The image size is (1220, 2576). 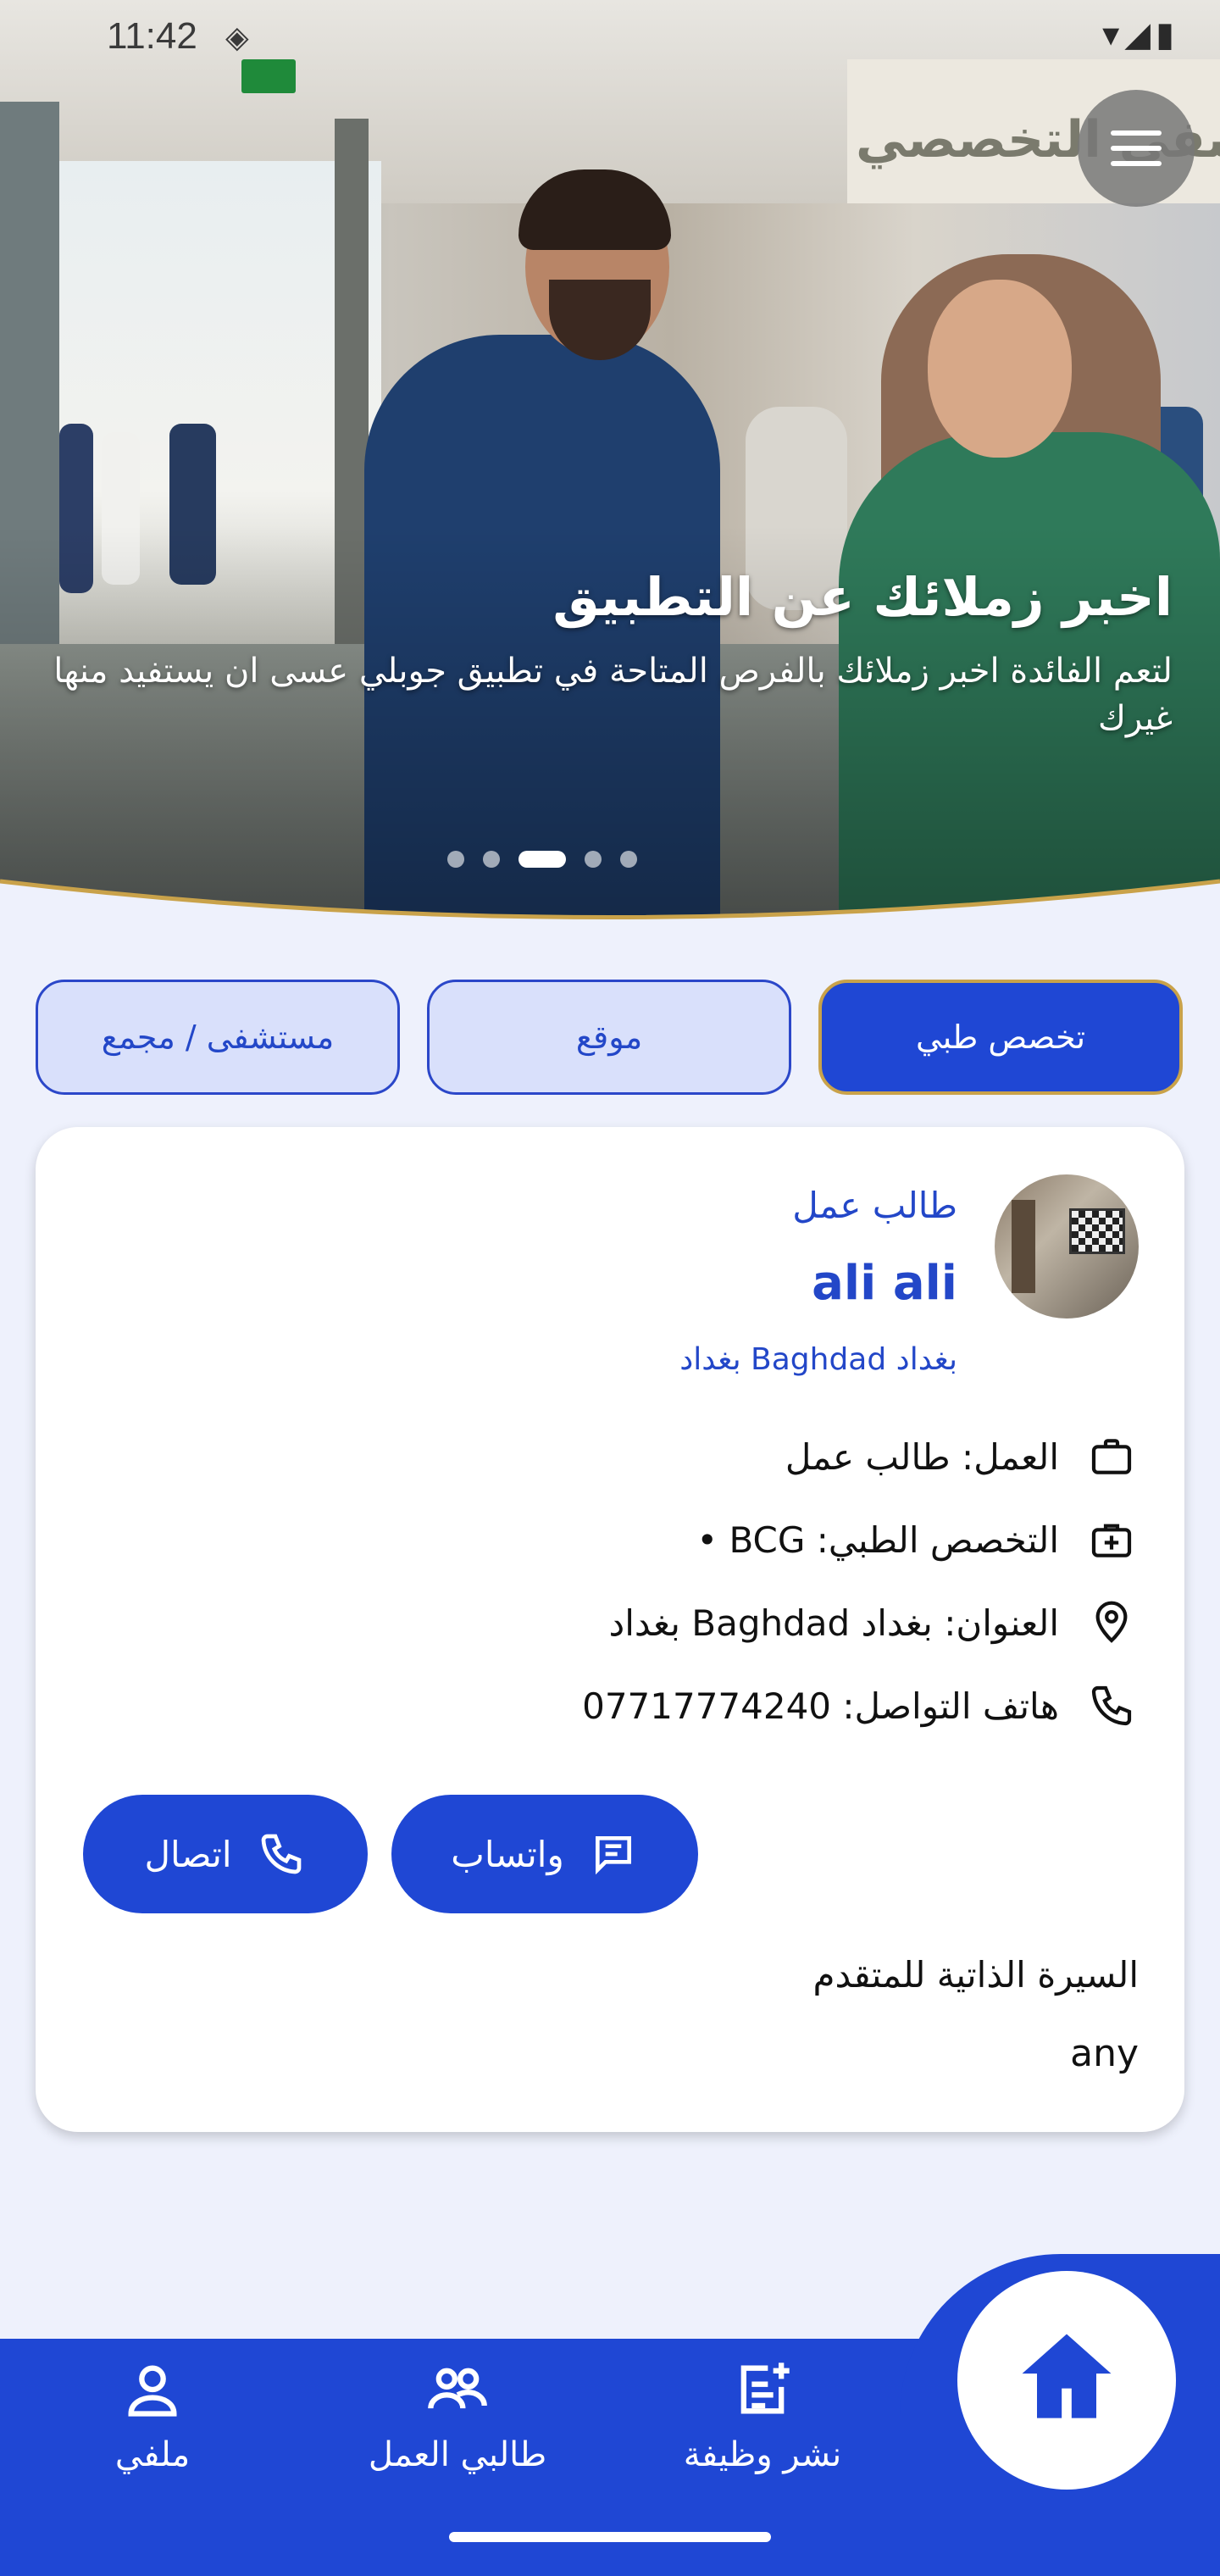 What do you see at coordinates (457, 2389) in the screenshot?
I see `group-icon` at bounding box center [457, 2389].